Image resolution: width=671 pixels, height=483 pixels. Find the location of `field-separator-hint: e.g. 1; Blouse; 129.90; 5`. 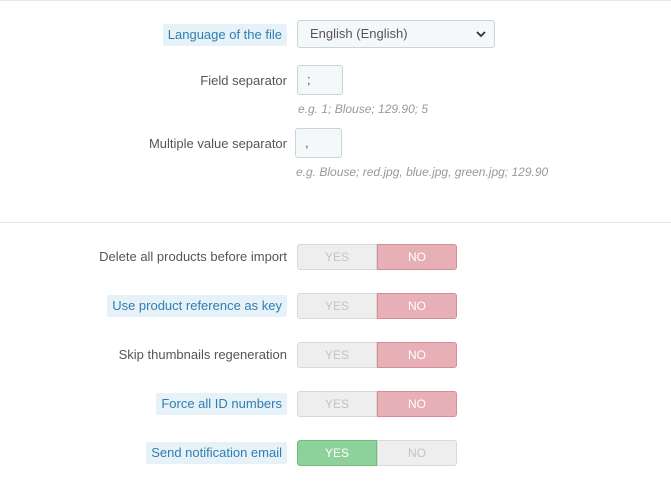

field-separator-hint: e.g. 1; Blouse; 129.90; 5 is located at coordinates (363, 109).